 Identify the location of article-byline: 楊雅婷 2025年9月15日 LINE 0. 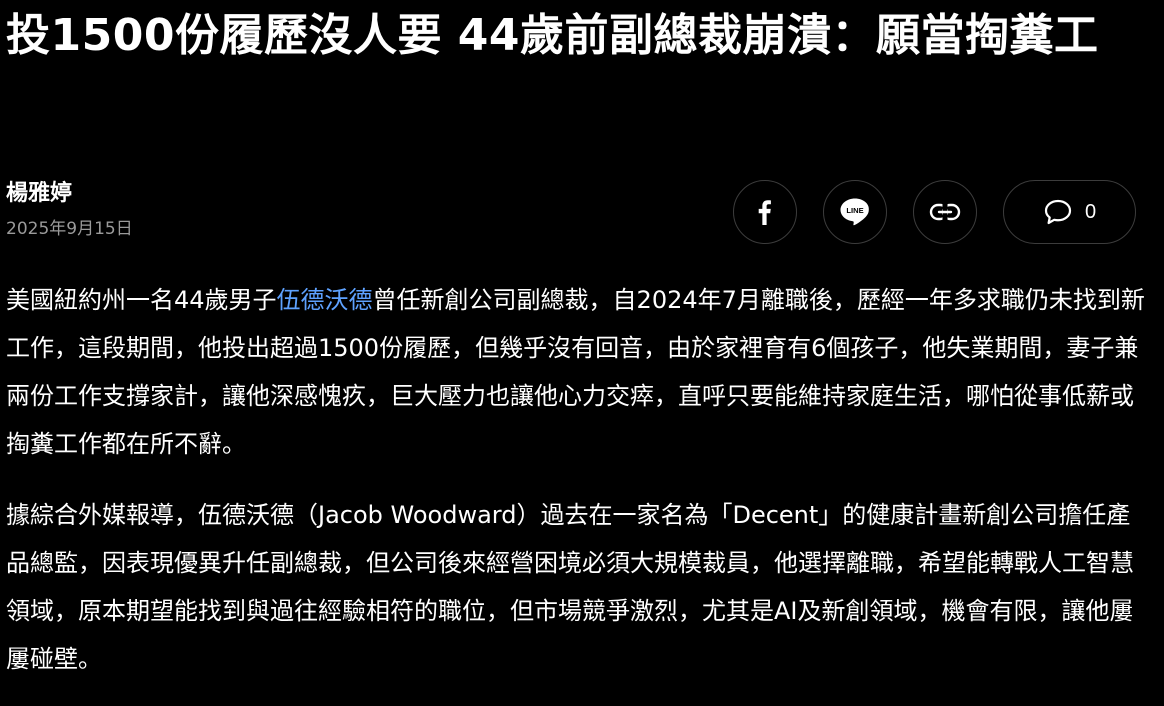
(582, 213).